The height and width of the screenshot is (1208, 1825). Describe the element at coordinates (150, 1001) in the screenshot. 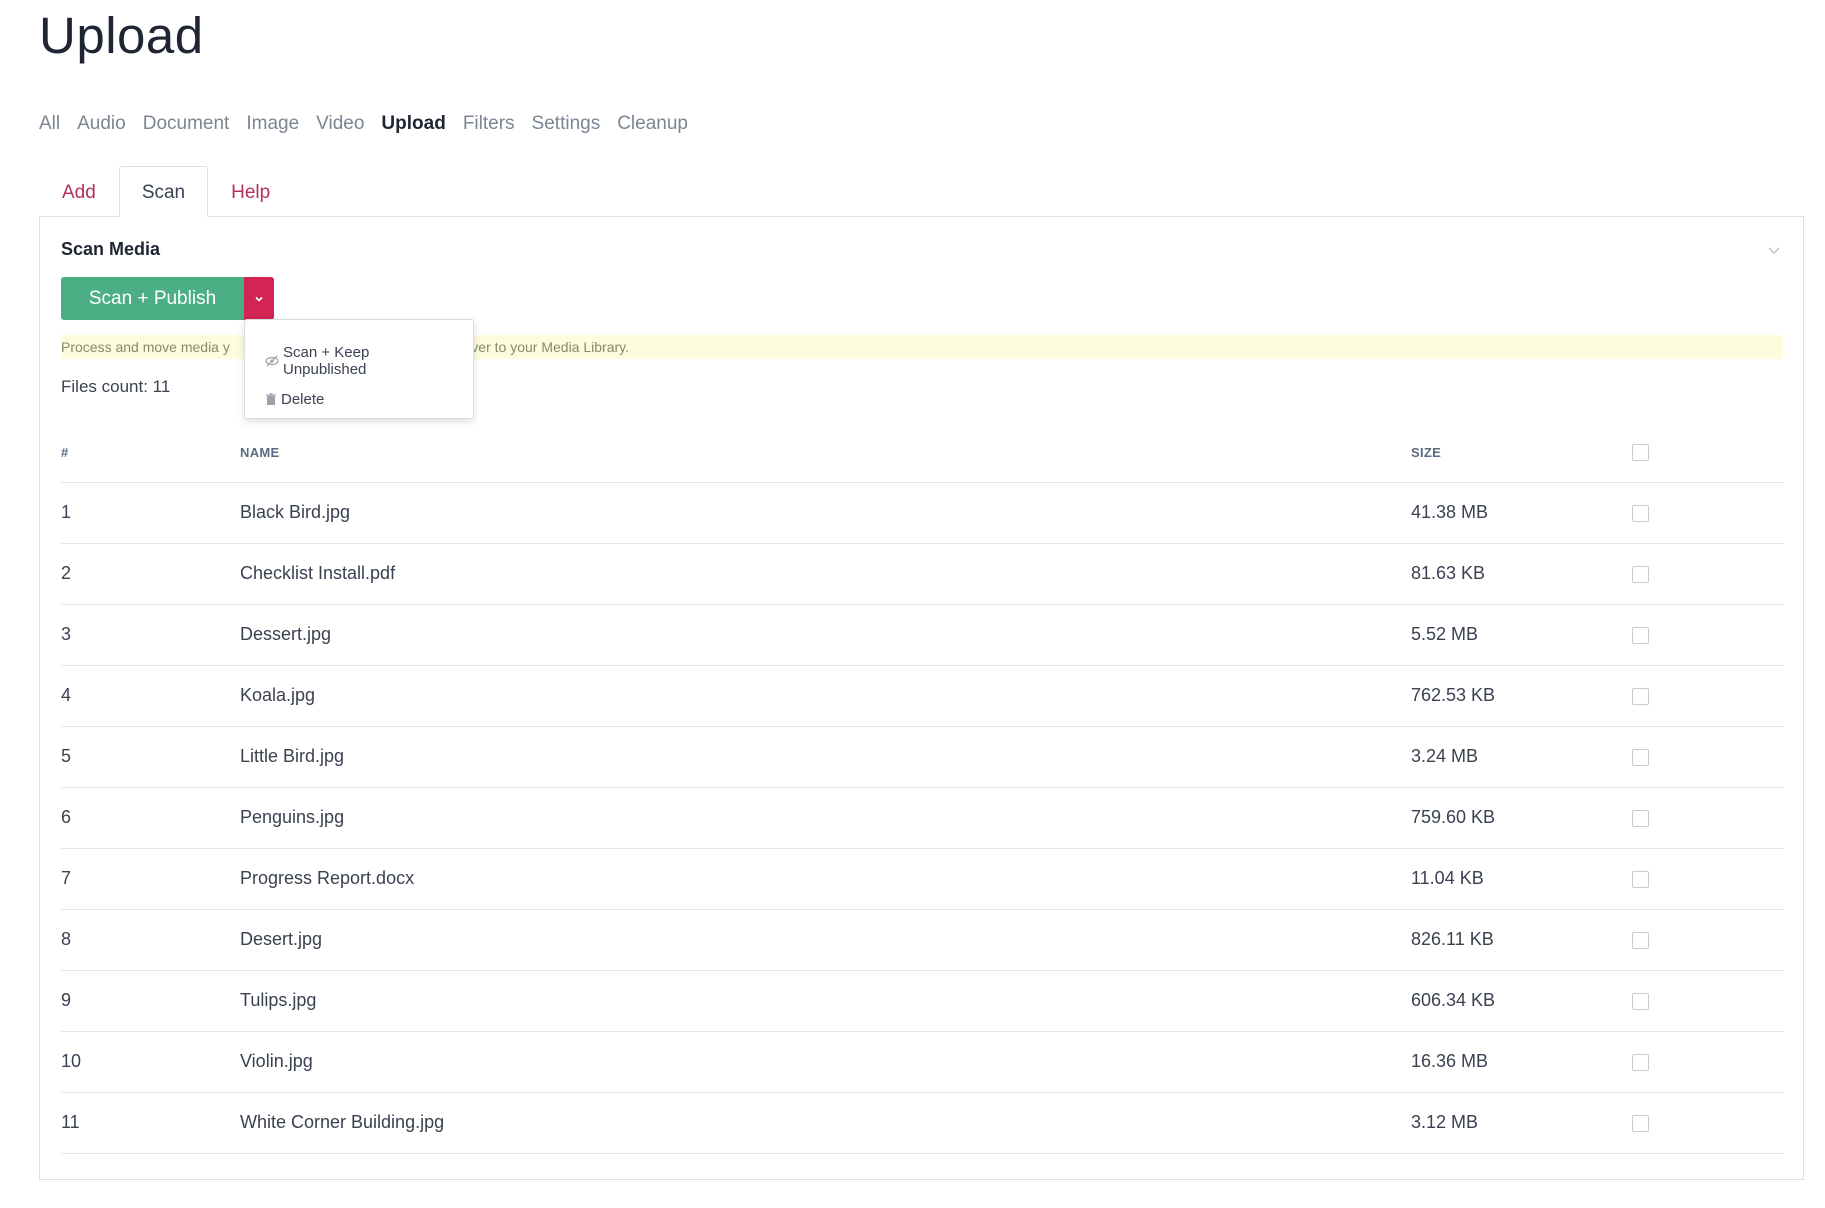

I see `row-number: 9` at that location.